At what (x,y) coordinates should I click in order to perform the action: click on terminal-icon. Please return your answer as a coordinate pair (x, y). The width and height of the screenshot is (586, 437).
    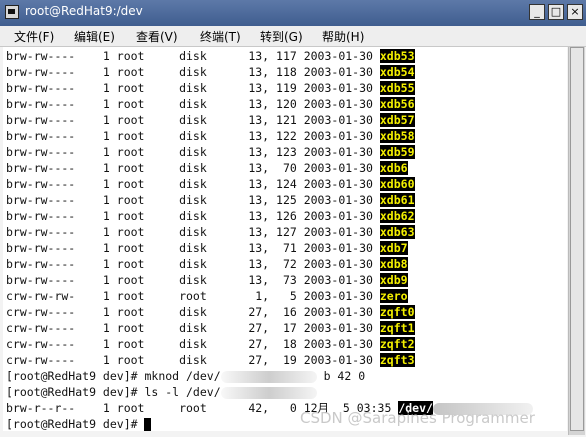
    Looking at the image, I should click on (12, 12).